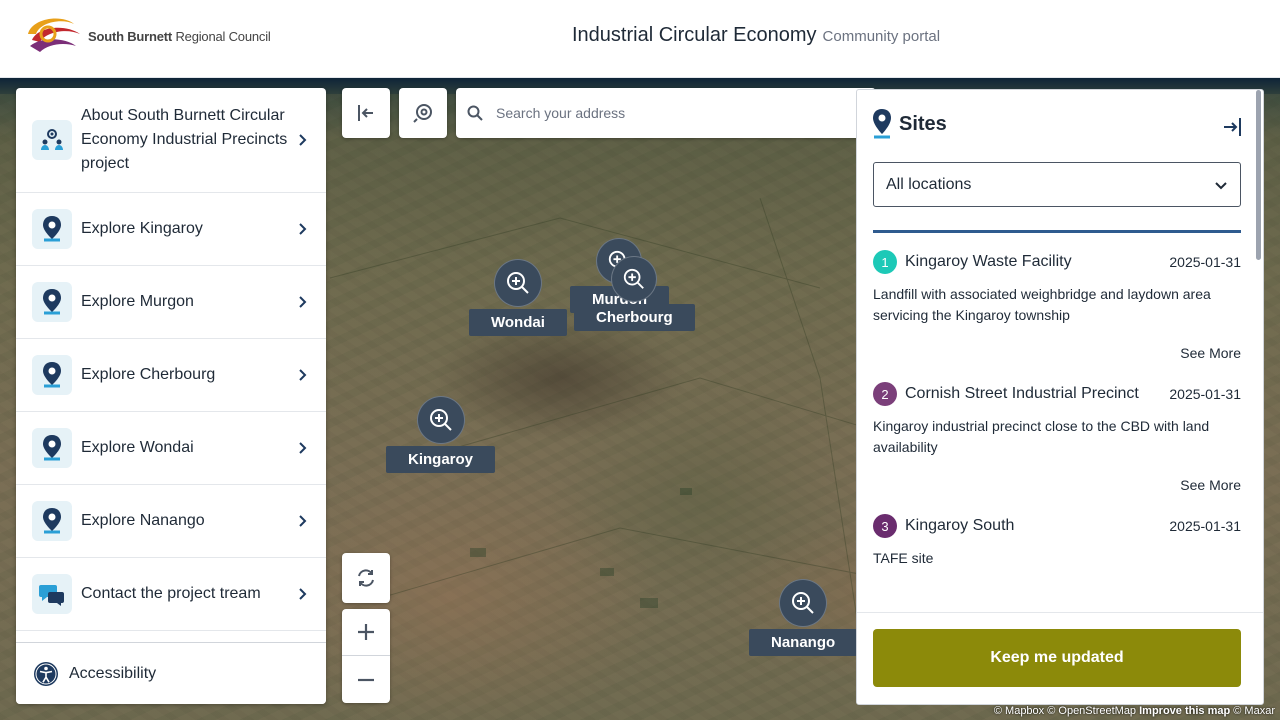 This screenshot has height=720, width=1280. I want to click on location-filter-value: All locations, so click(929, 184).